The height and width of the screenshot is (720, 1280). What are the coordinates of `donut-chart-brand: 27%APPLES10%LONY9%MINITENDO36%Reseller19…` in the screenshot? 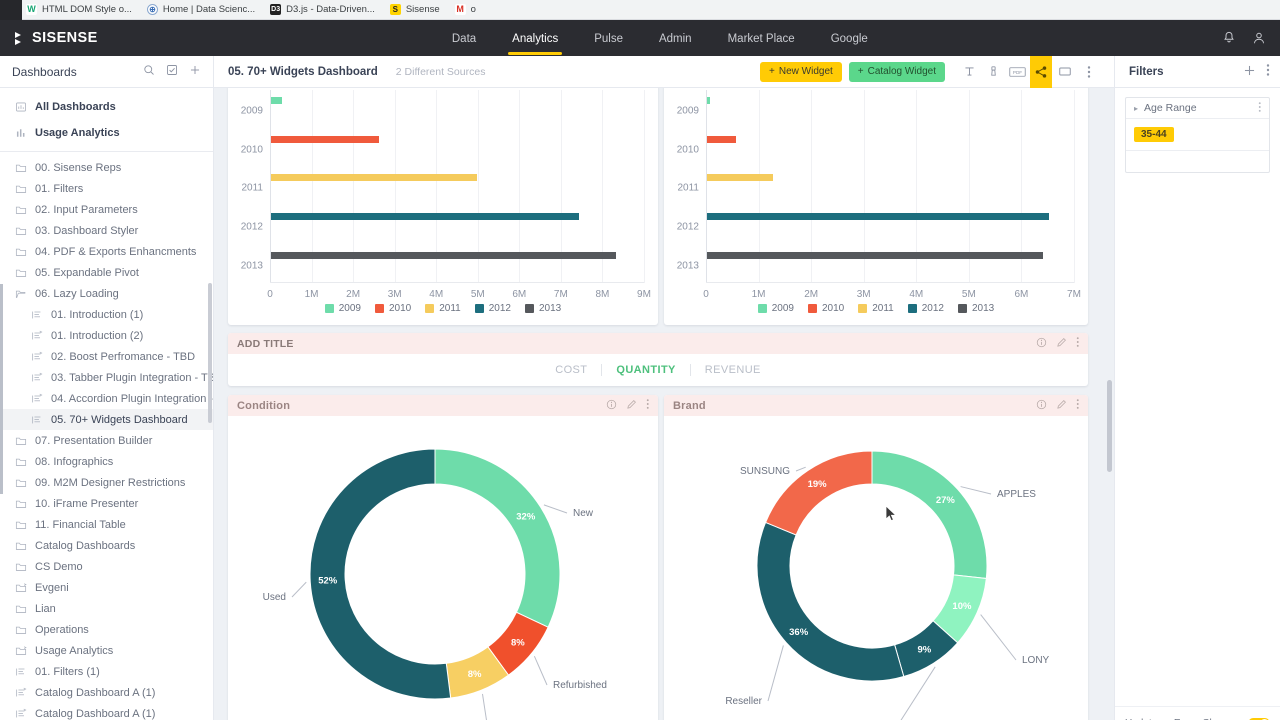 It's located at (876, 568).